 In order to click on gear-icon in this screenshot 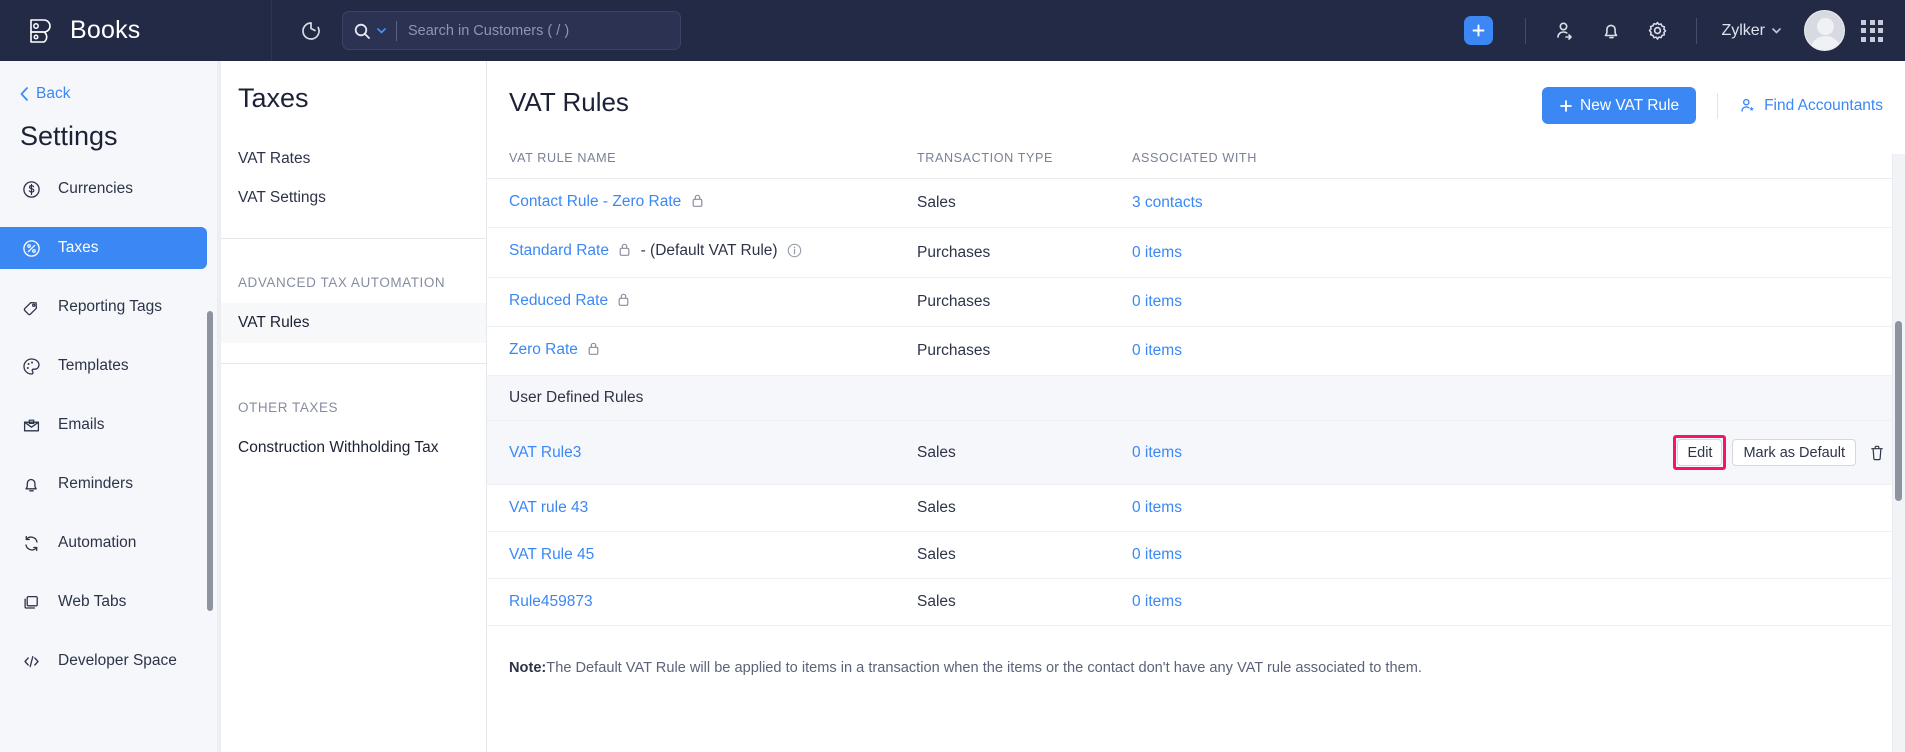, I will do `click(1657, 31)`.